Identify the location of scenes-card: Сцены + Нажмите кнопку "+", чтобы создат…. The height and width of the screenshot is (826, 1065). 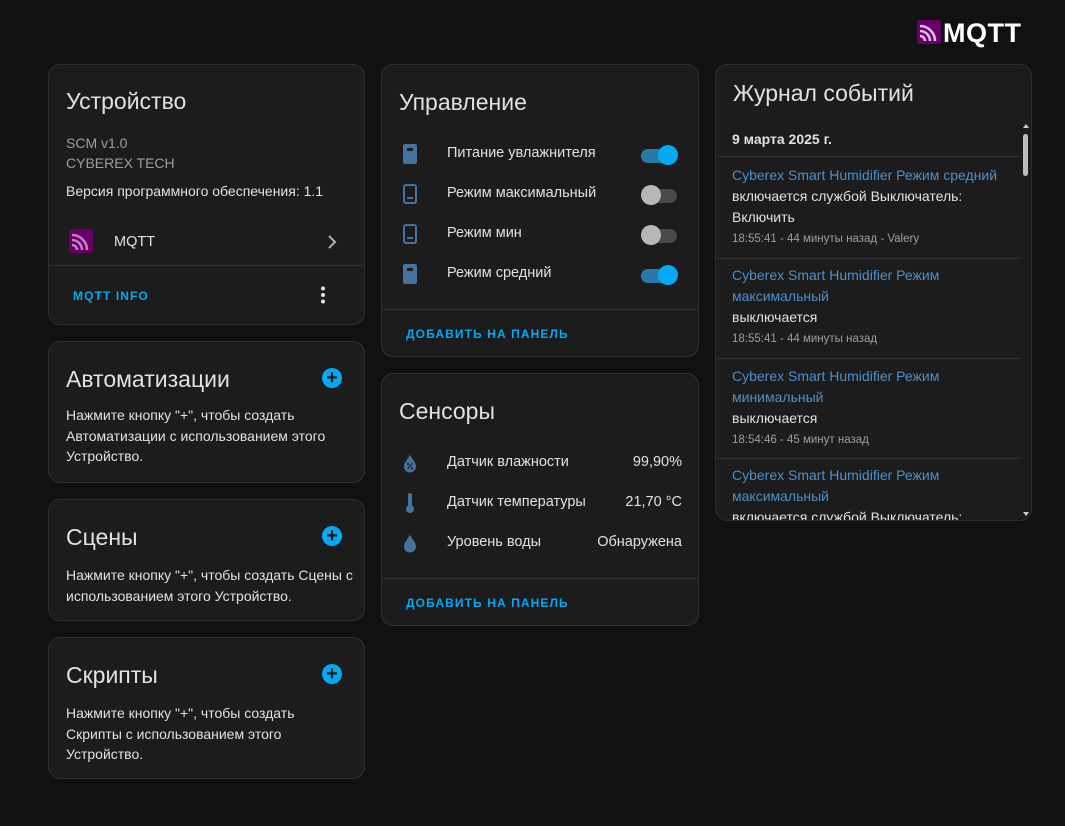
(206, 560).